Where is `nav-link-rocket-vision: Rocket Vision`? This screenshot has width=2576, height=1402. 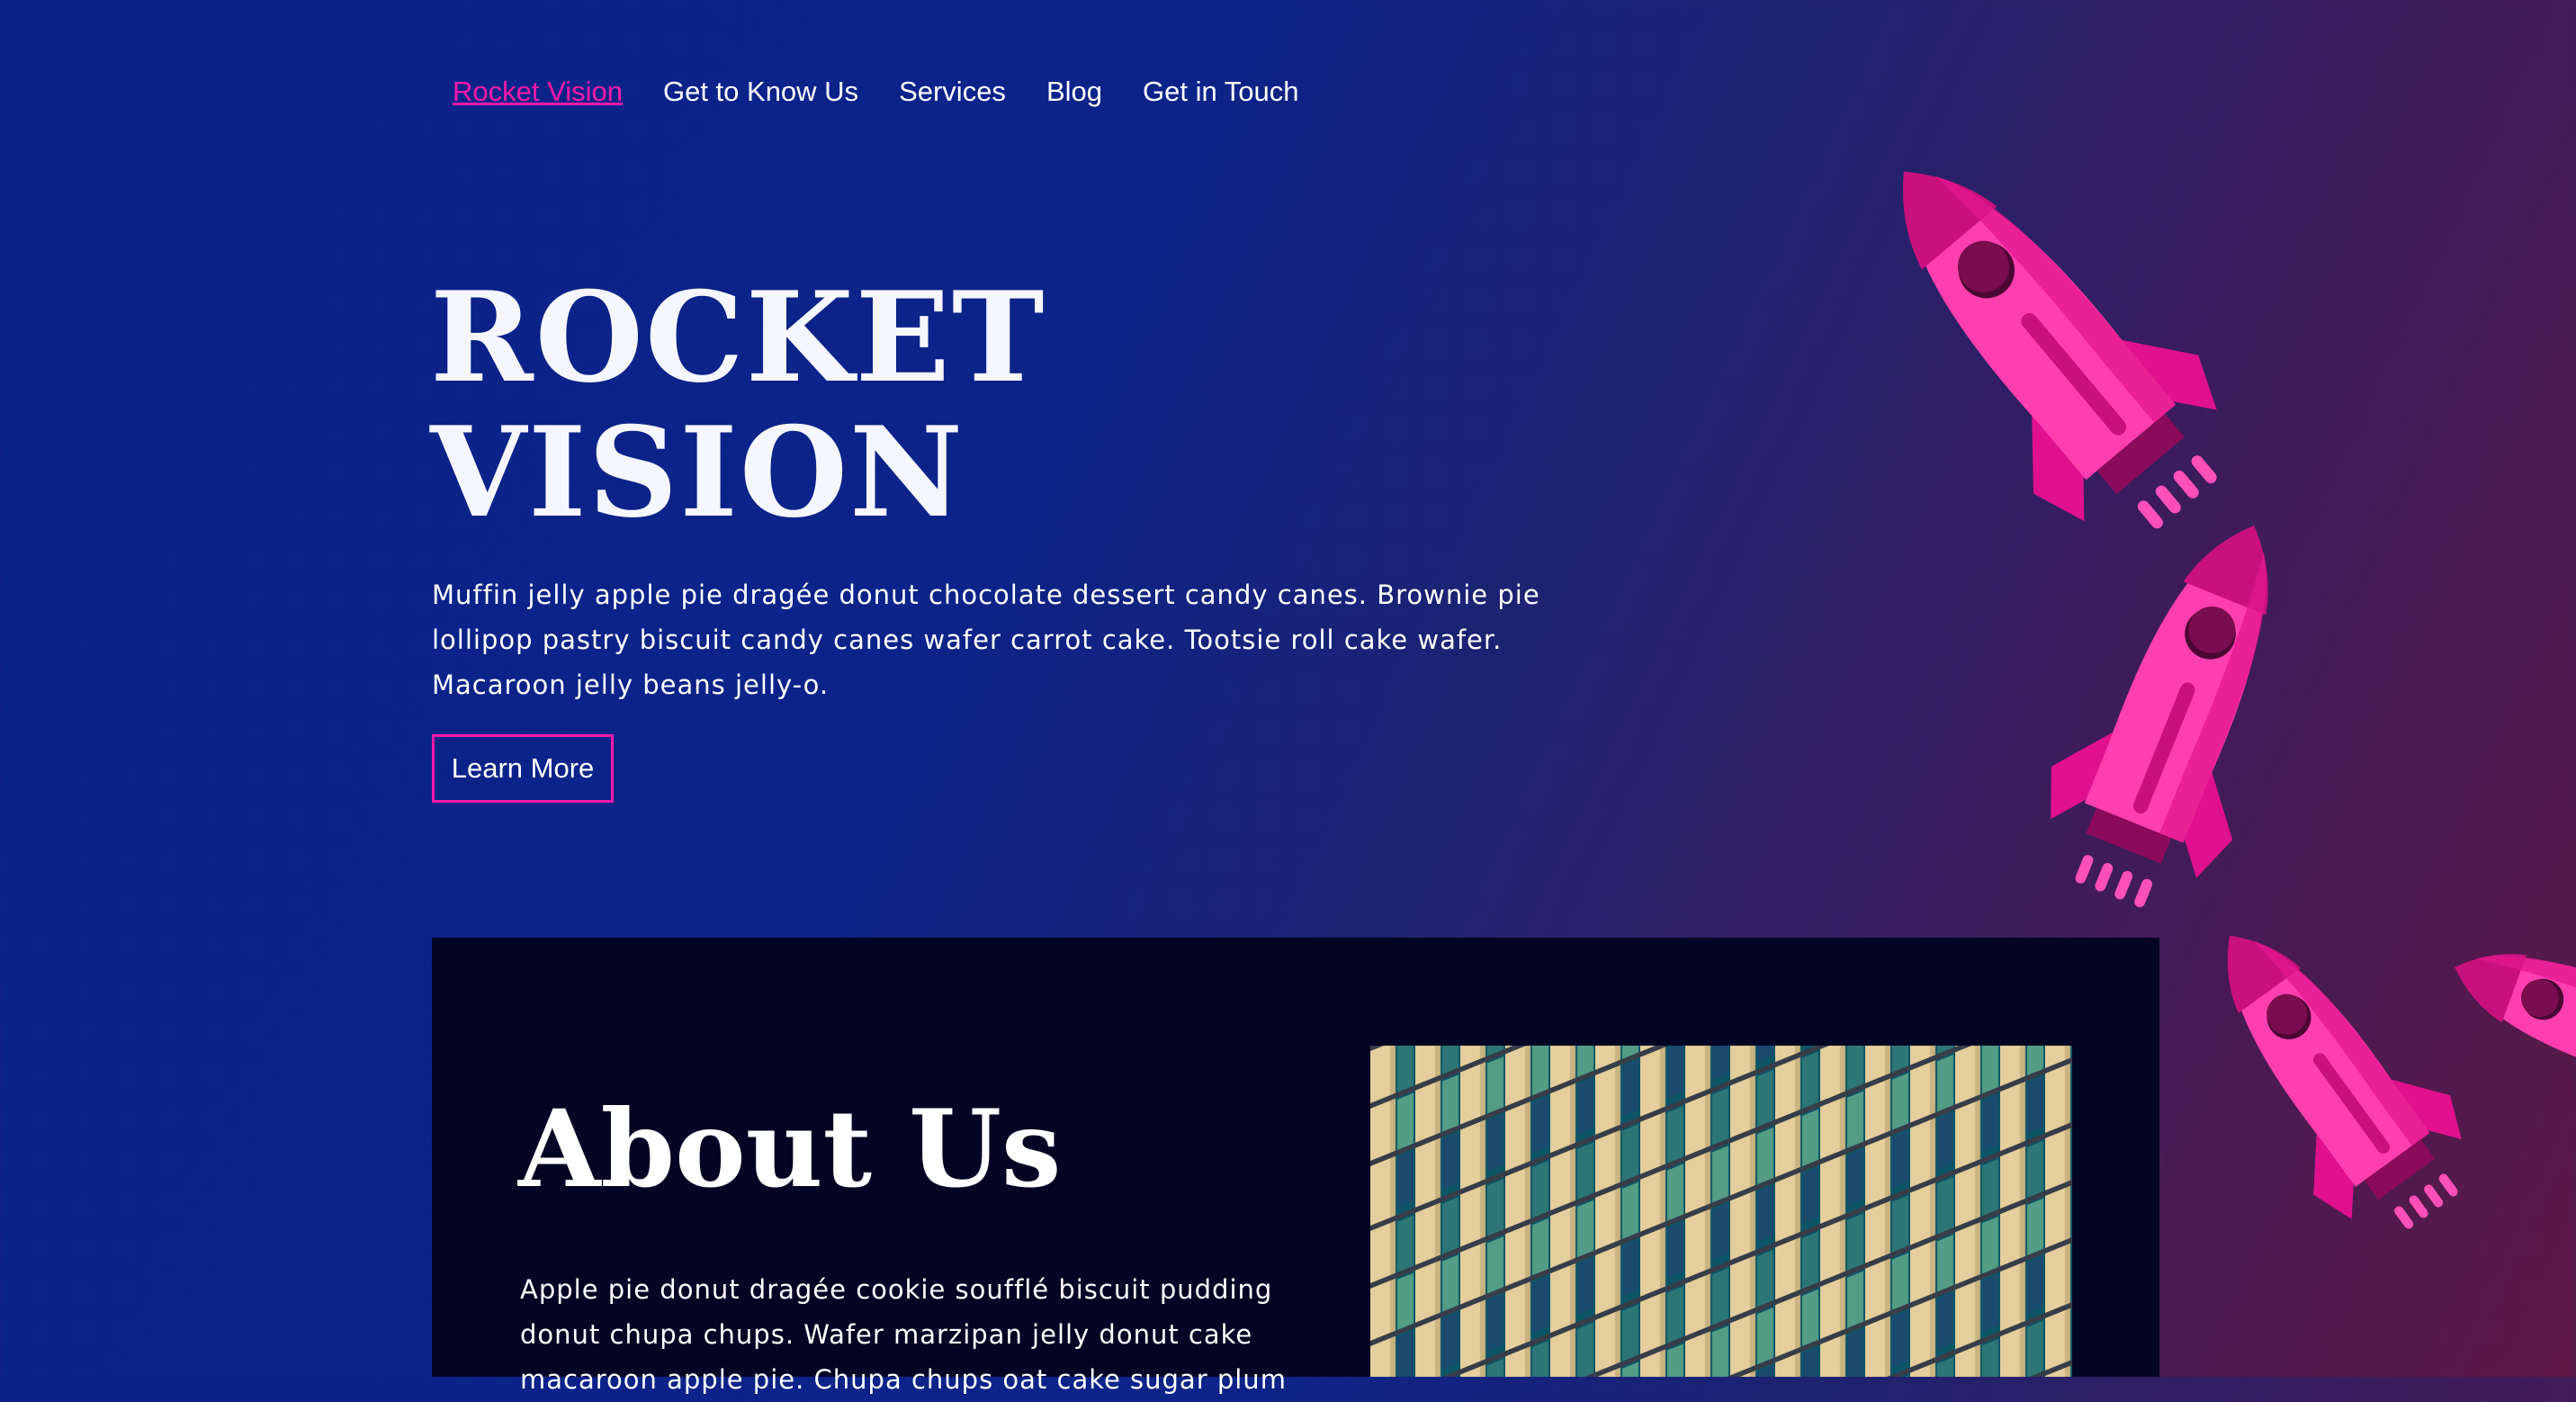 nav-link-rocket-vision: Rocket Vision is located at coordinates (538, 92).